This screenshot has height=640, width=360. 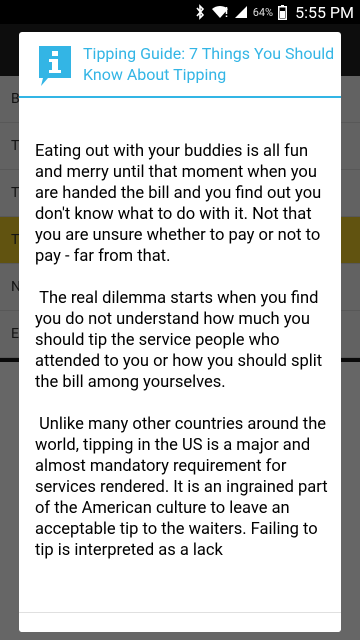 What do you see at coordinates (180, 12) in the screenshot?
I see `status-bar: 64% 5:55 PM` at bounding box center [180, 12].